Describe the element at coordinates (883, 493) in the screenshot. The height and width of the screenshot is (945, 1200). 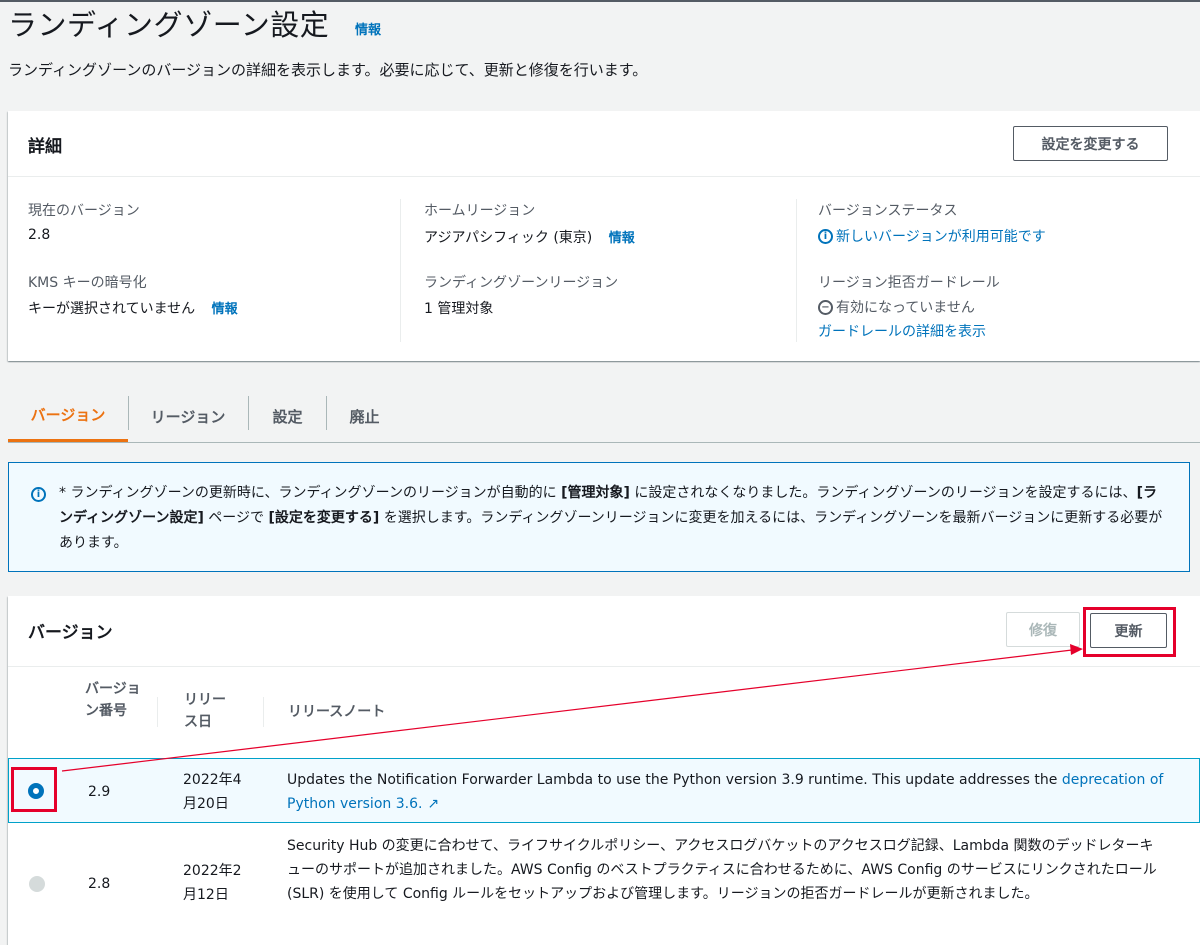
I see `alert-text-2: に設定されなくなりました。ランディングゾーンのリージョンを設定するには、` at that location.